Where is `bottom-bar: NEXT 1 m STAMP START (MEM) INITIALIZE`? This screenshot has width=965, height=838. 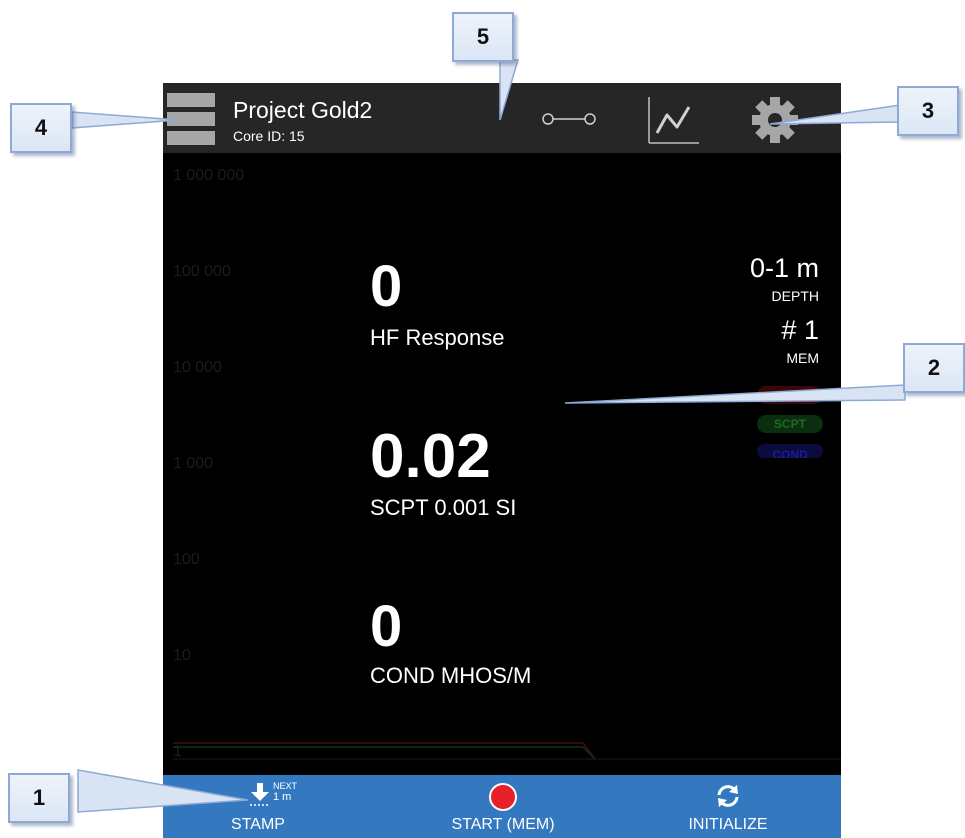
bottom-bar: NEXT 1 m STAMP START (MEM) INITIALIZE is located at coordinates (502, 806).